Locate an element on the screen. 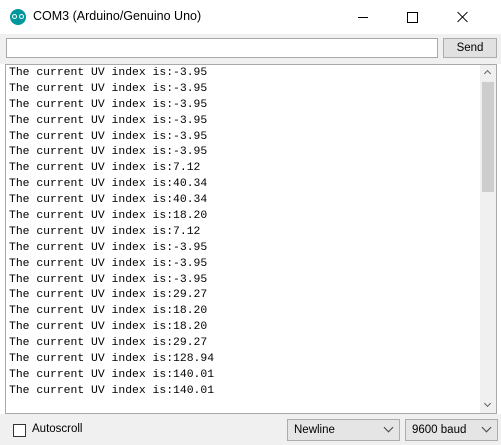  title-bar: COM3 (Arduino/Genuino Uno) is located at coordinates (250, 17).